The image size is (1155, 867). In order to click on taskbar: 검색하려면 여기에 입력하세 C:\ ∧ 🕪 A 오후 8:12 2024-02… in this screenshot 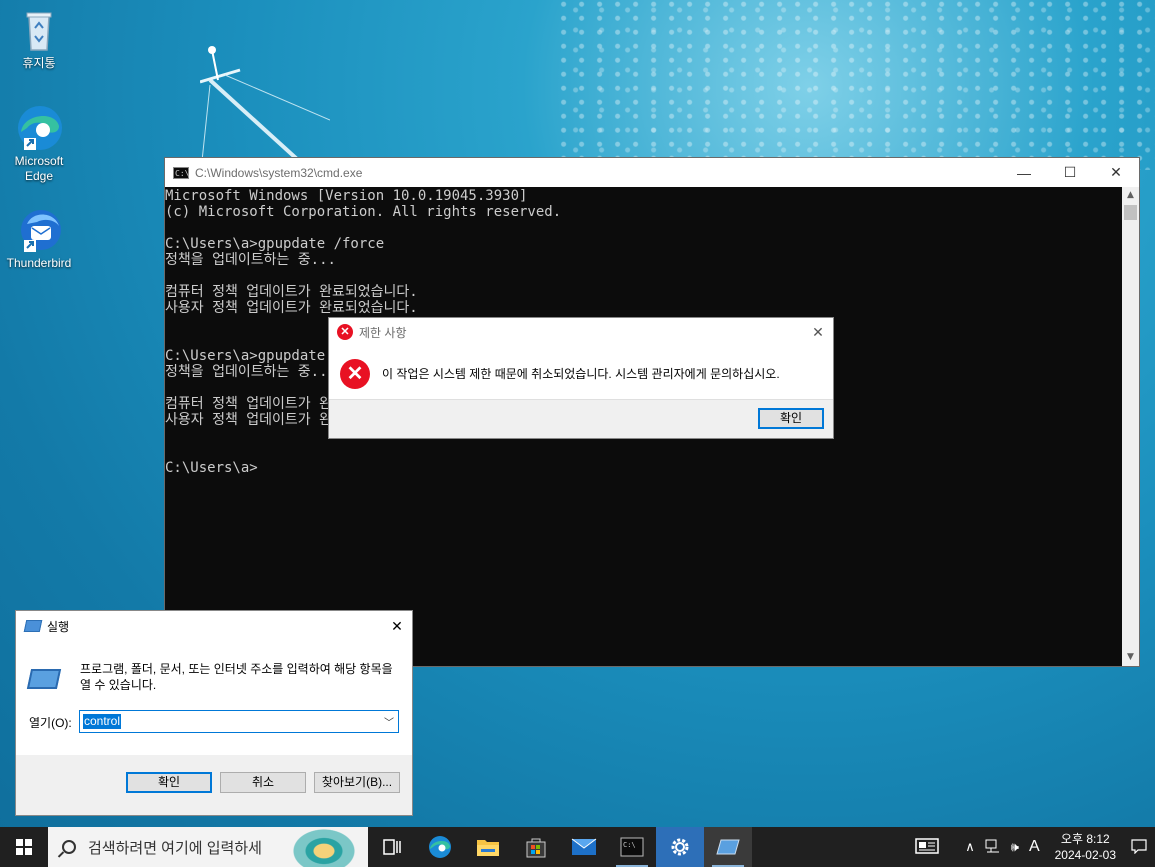, I will do `click(577, 847)`.